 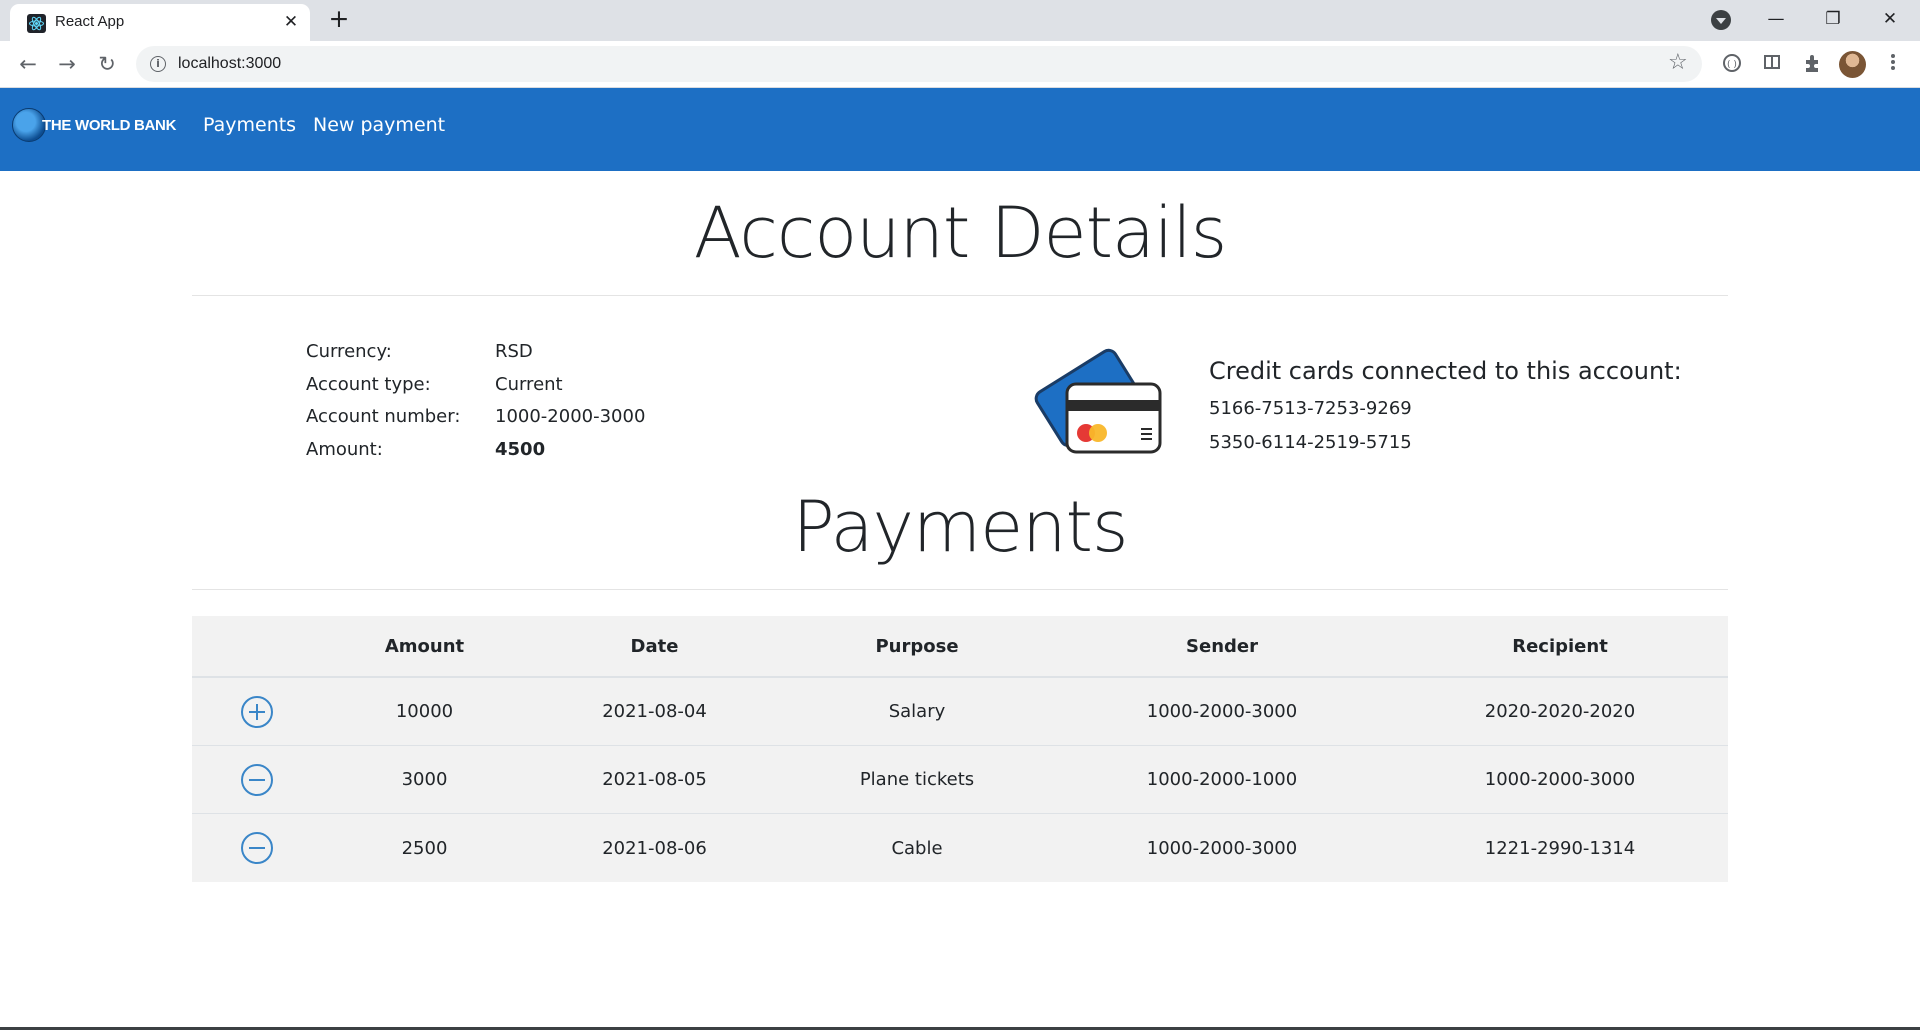 What do you see at coordinates (919, 64) in the screenshot?
I see `address-bar: i localhost:3000 ☆` at bounding box center [919, 64].